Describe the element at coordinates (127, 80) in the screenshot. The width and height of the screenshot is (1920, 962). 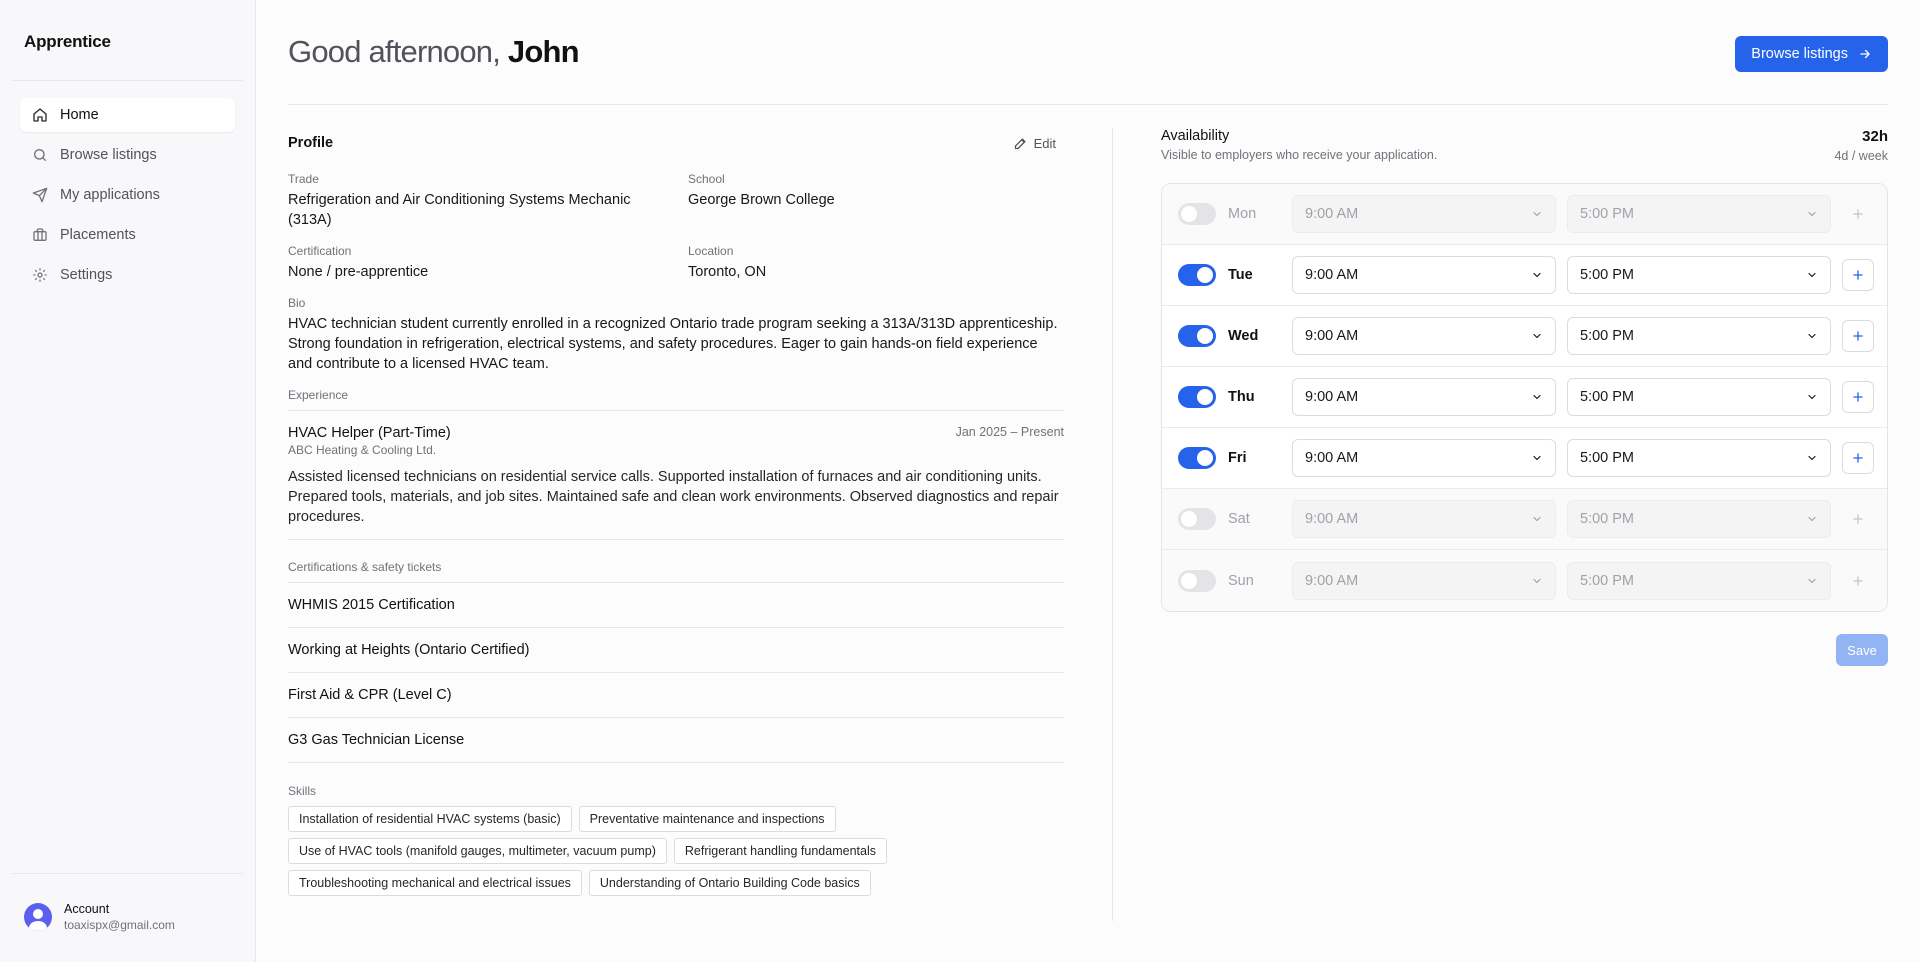
I see `sidebar-divider` at that location.